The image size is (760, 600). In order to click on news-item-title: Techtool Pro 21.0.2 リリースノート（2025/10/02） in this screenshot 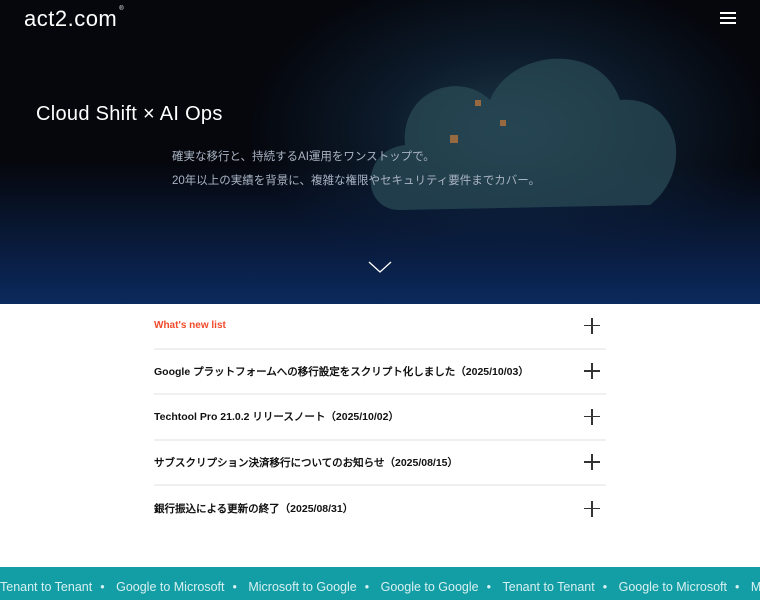, I will do `click(276, 417)`.